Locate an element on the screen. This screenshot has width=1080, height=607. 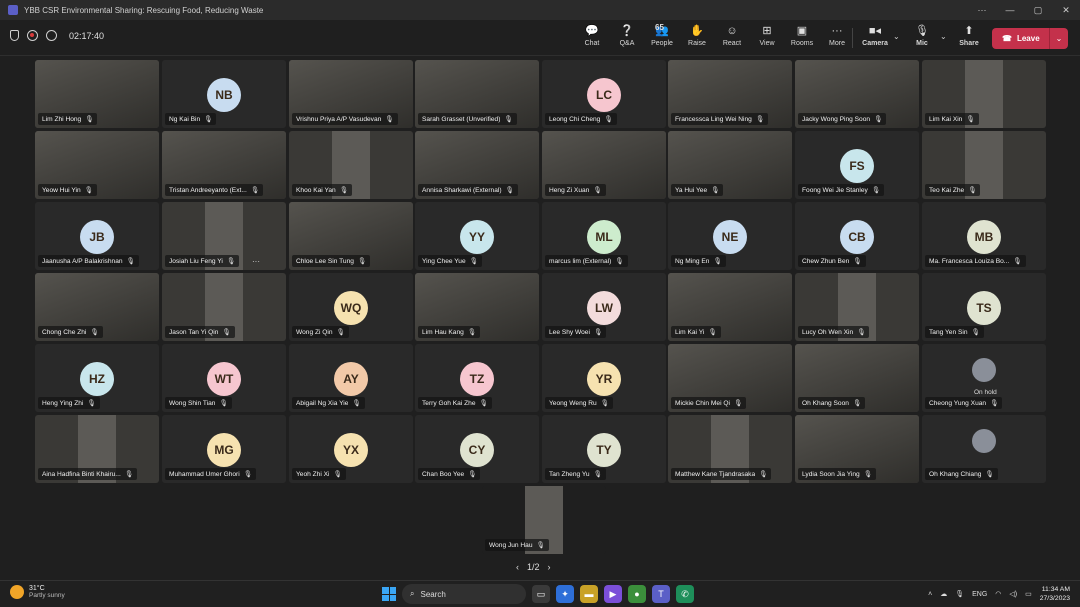
participant-tile: Lim Kai Yi 🎙 is located at coordinates (730, 307).